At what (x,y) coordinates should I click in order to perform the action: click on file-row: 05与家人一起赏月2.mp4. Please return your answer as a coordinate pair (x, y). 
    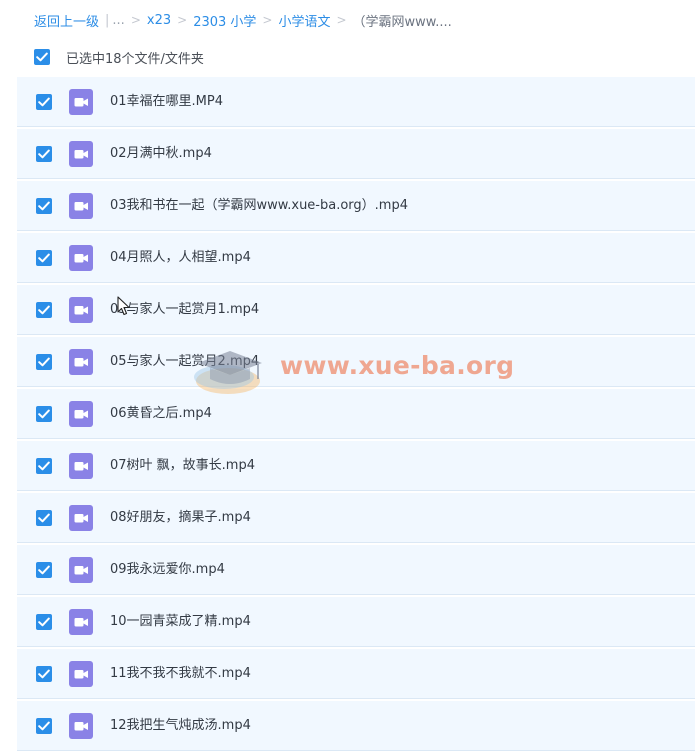
    Looking at the image, I should click on (356, 362).